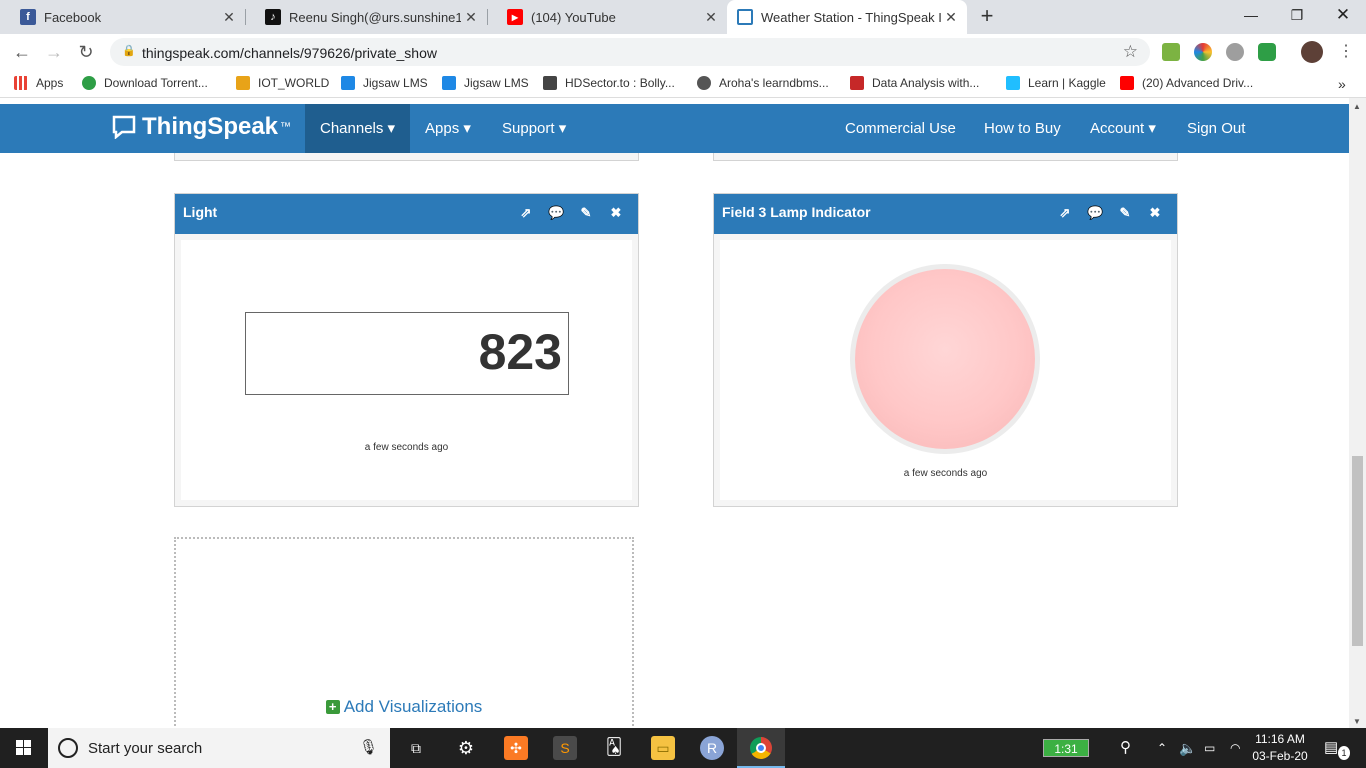 The image size is (1366, 768). I want to click on avatar, so click(1312, 52).